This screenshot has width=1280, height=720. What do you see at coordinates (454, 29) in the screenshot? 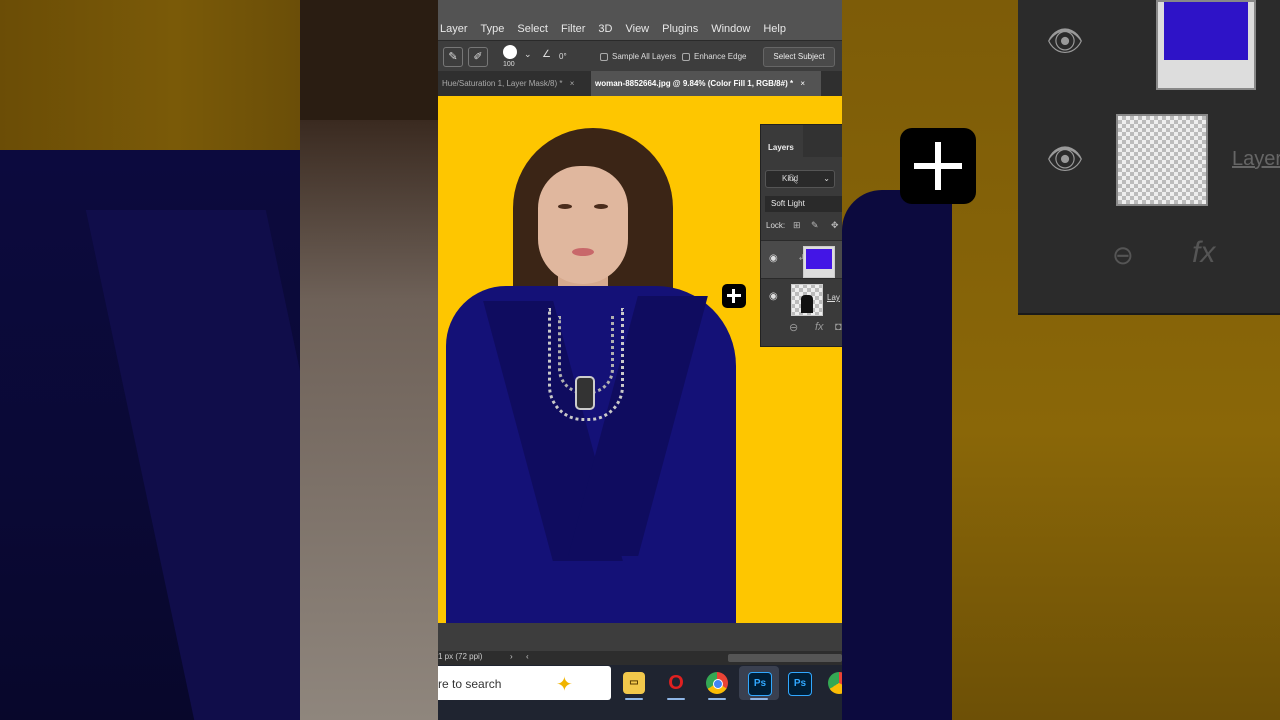
I see `menu-layer: Layer` at bounding box center [454, 29].